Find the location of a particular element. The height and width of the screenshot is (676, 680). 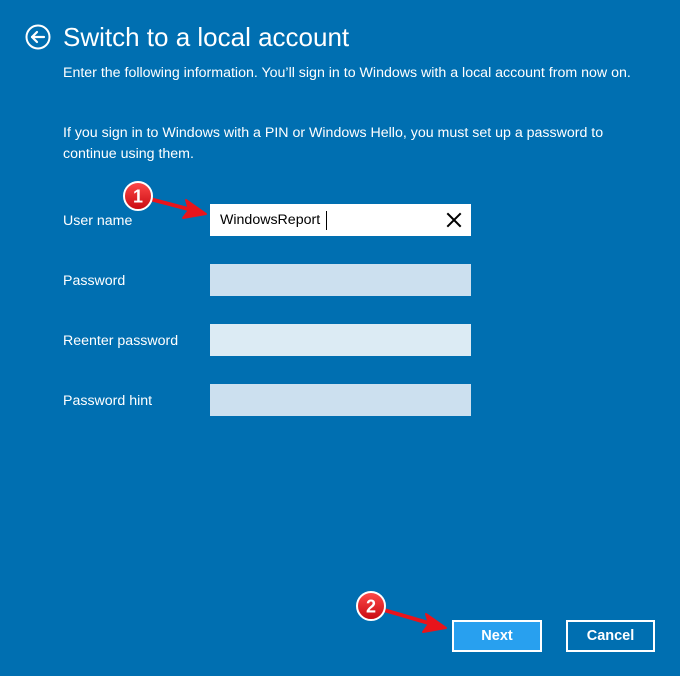

page-title: Switch to a local account is located at coordinates (206, 37).